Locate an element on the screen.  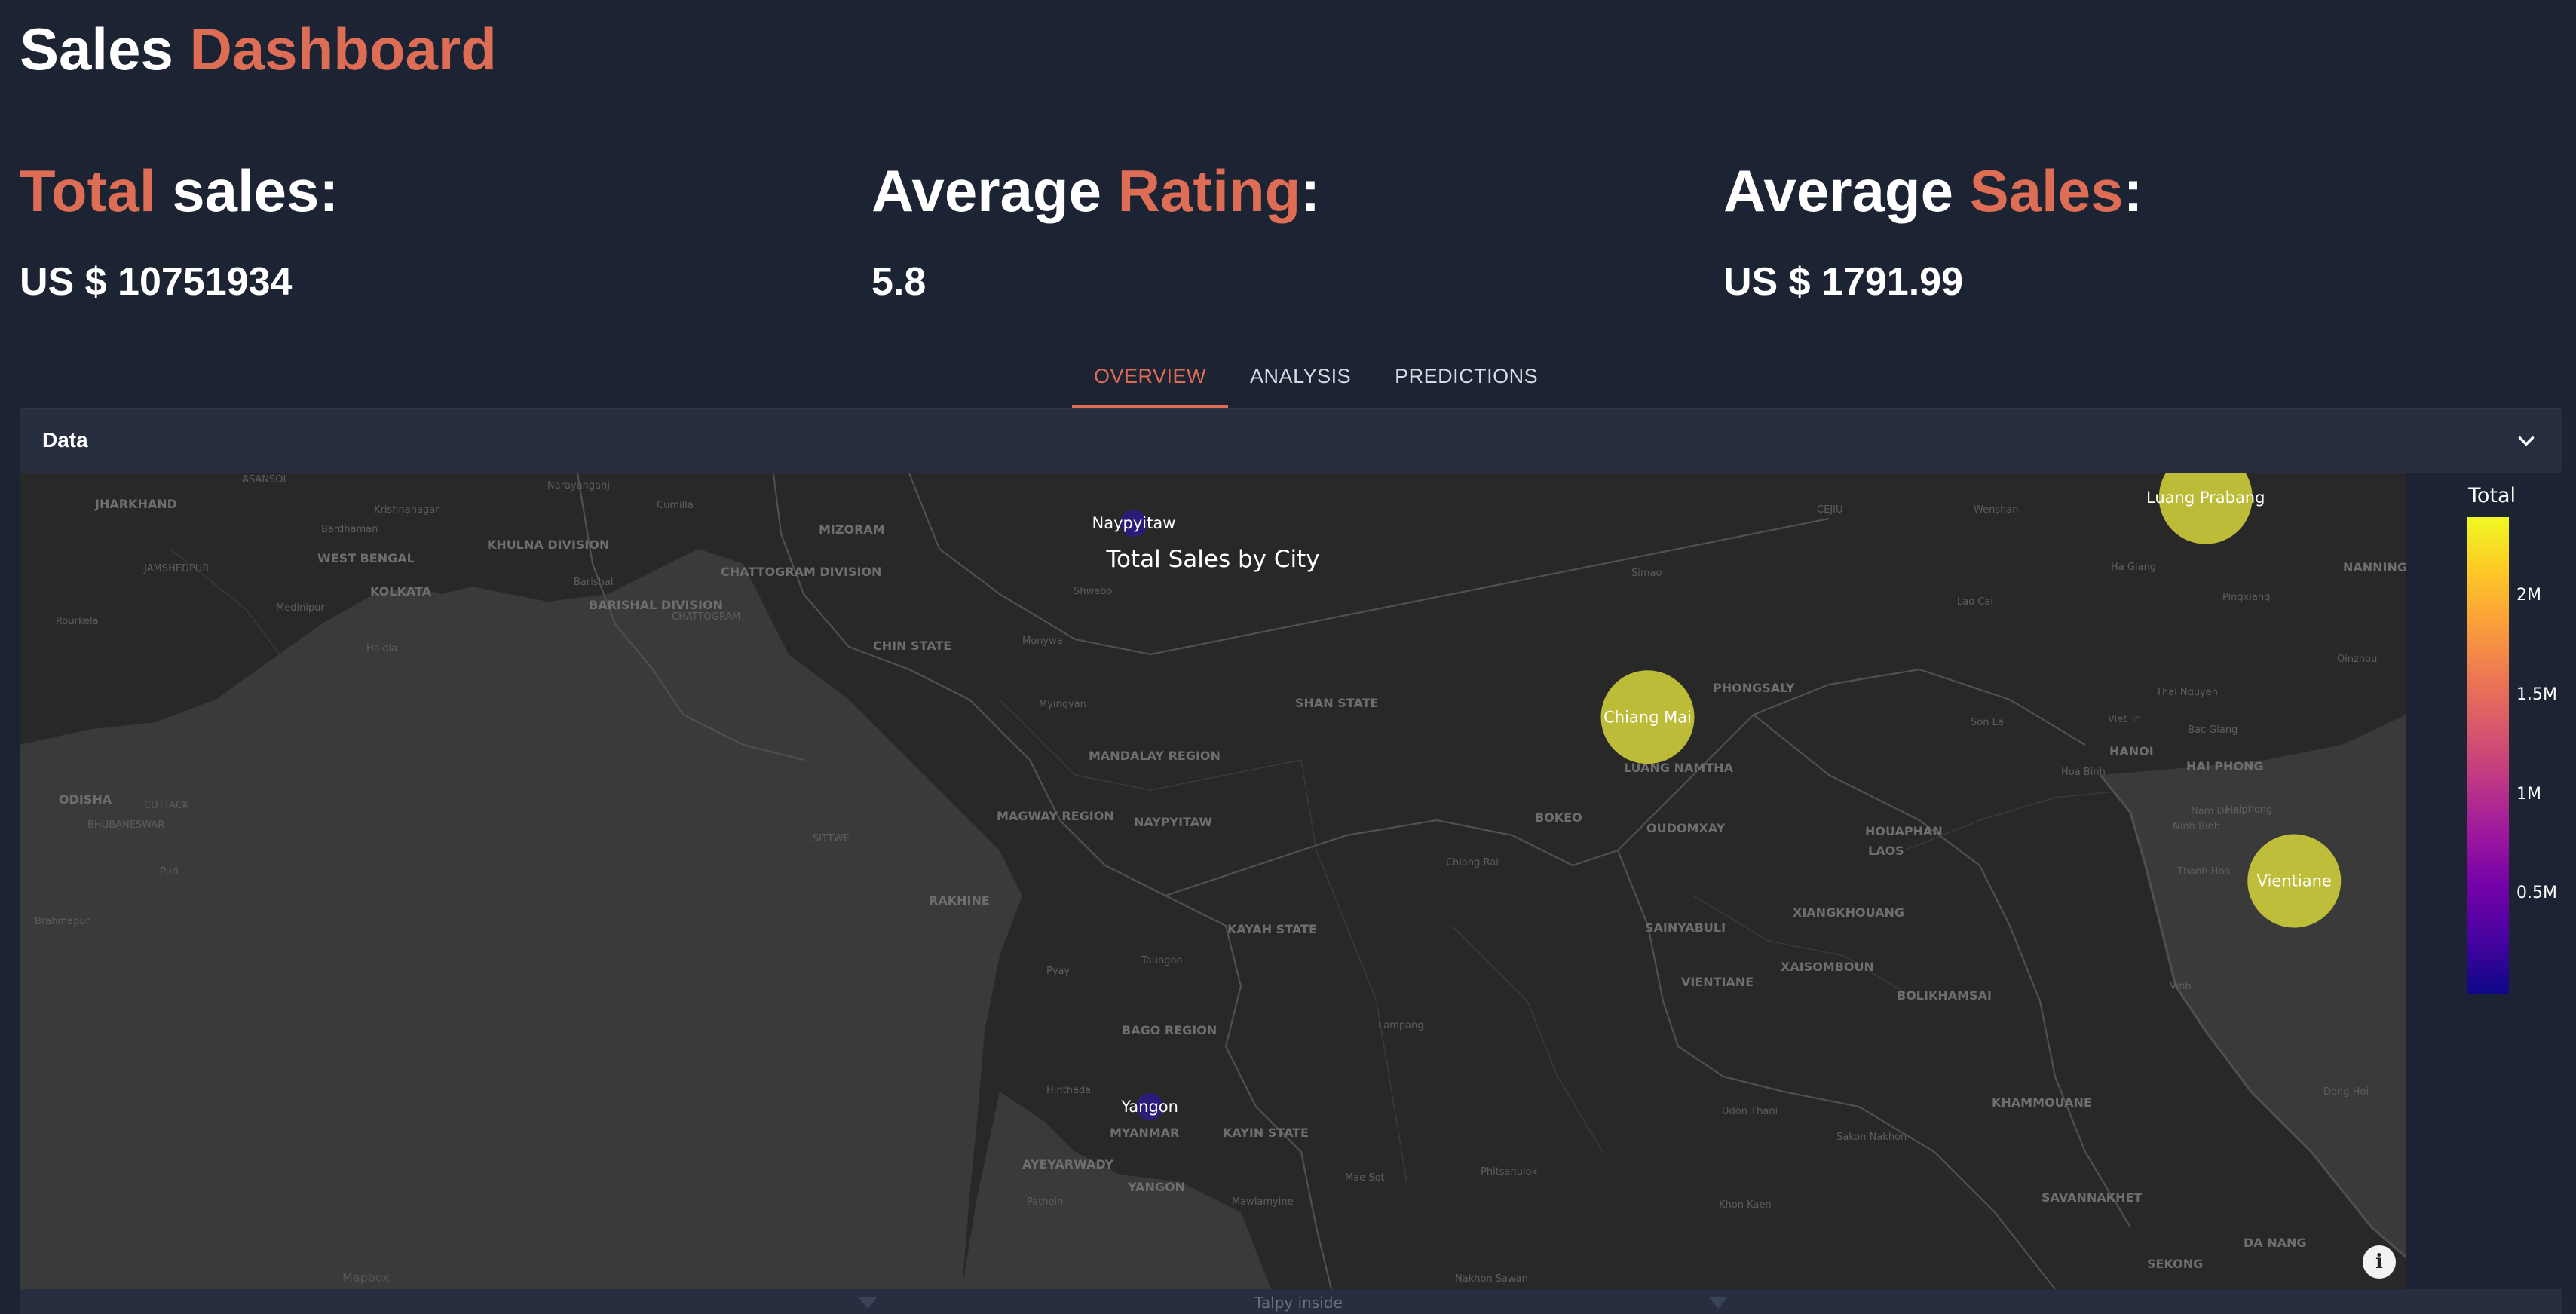
svg-text: SAVANNAKHET is located at coordinates (2092, 1197).